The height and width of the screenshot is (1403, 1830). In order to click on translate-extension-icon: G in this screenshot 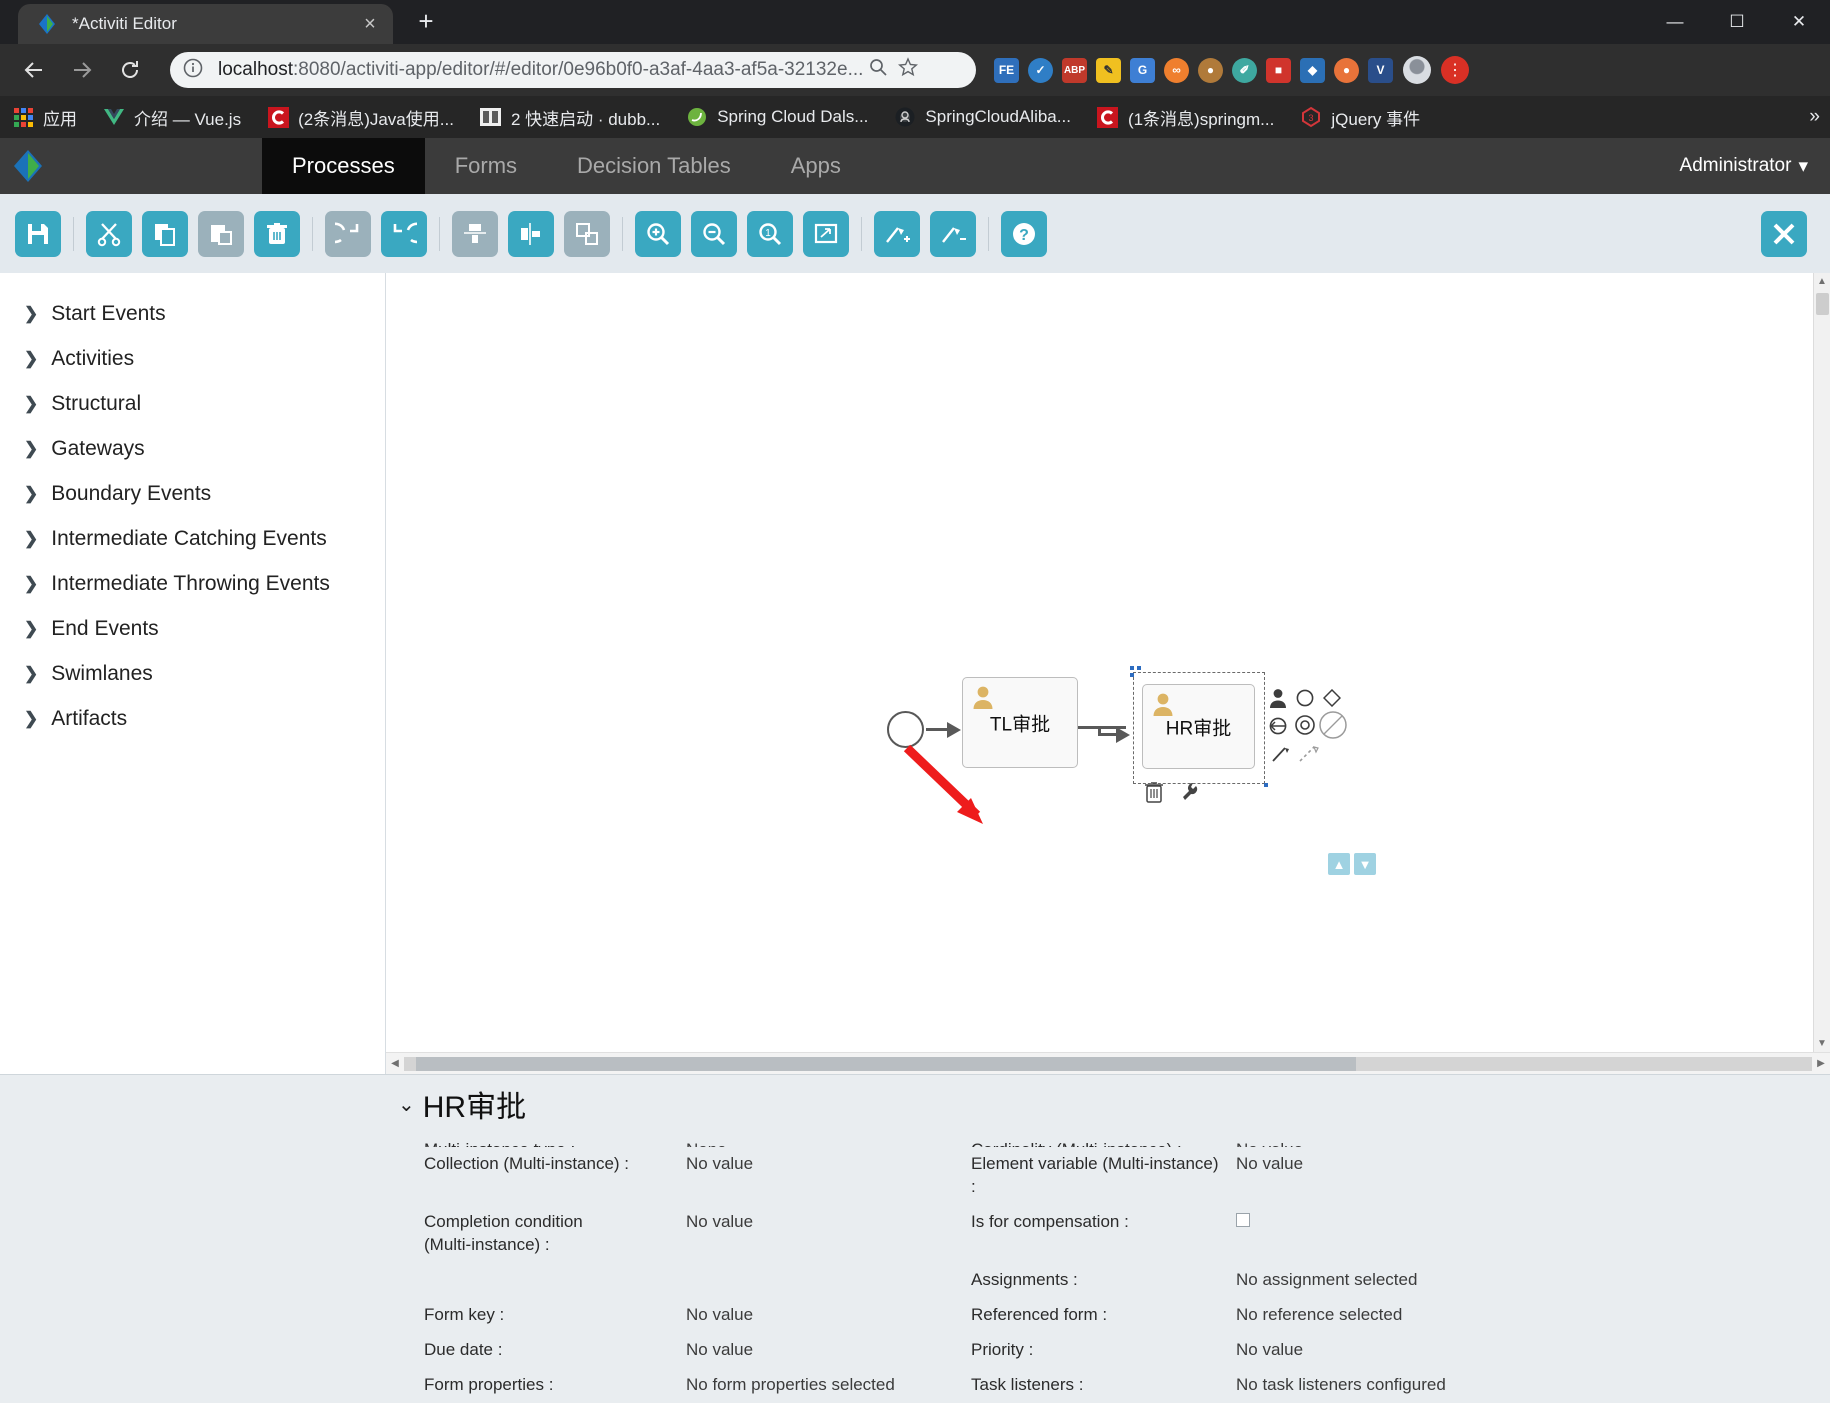, I will do `click(1142, 70)`.